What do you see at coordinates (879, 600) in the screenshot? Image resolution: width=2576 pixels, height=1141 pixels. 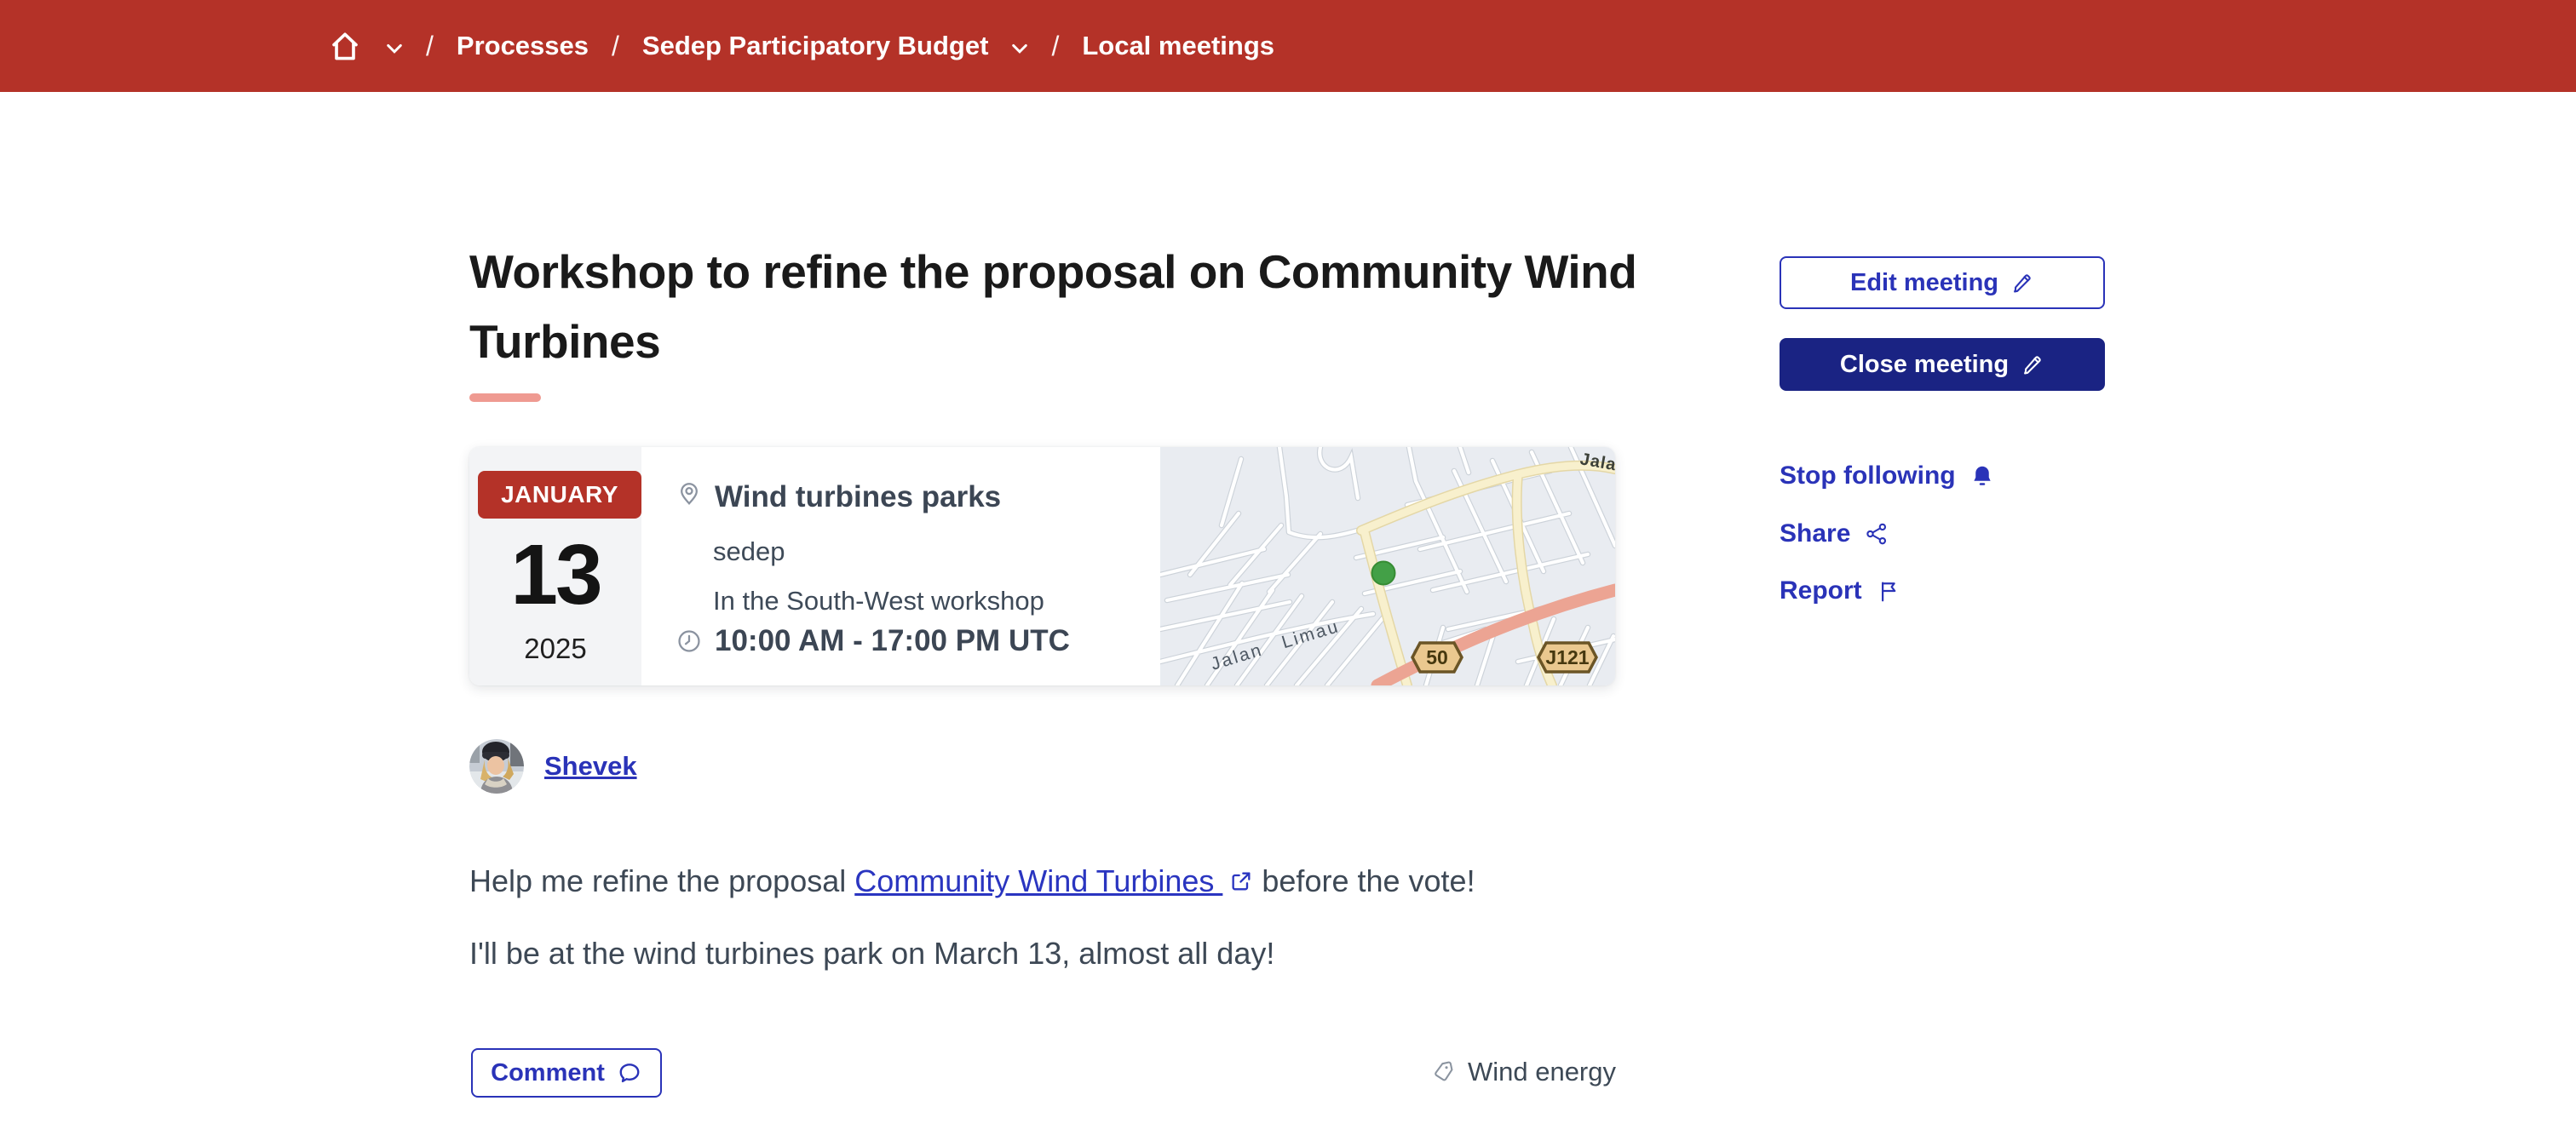 I see `meeting-location-detail: In the South-West workshop` at bounding box center [879, 600].